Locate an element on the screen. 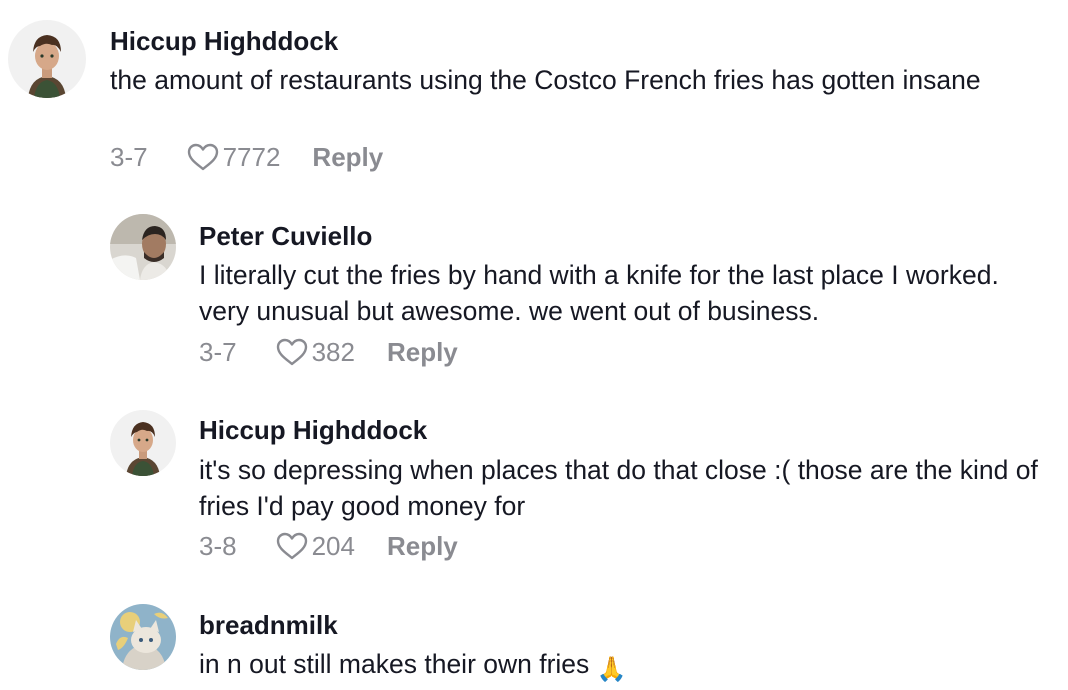 This screenshot has width=1068, height=690. comment-meta: 3-7 382 Reply is located at coordinates (328, 352).